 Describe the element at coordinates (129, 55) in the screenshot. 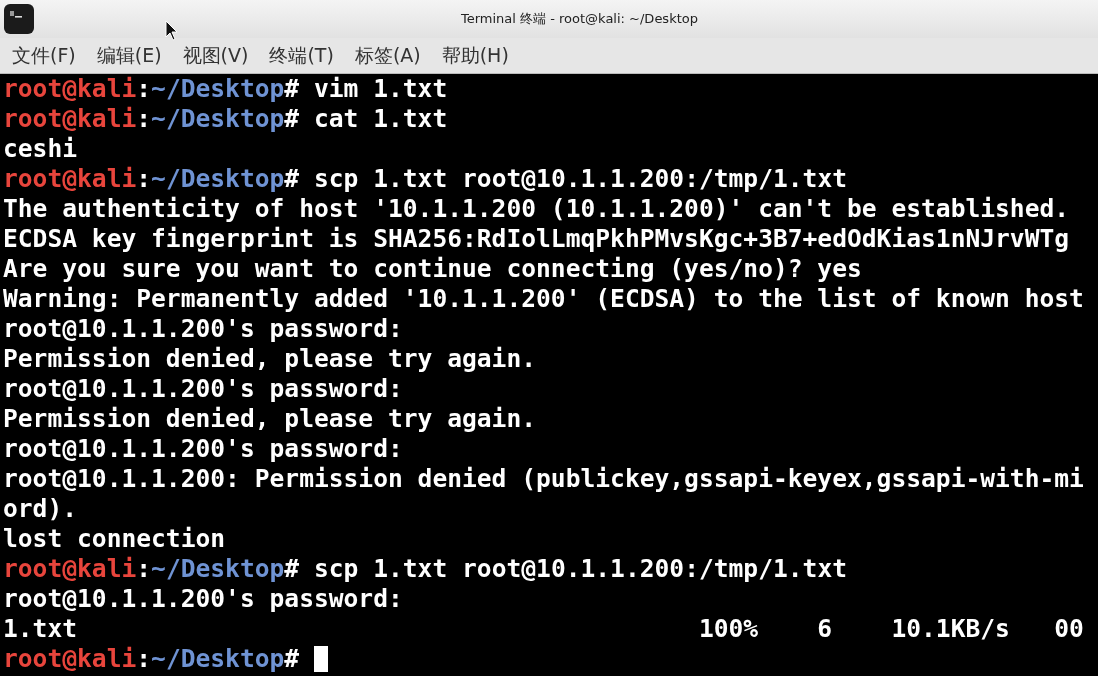

I see `menu-item: 编辑(E)` at that location.